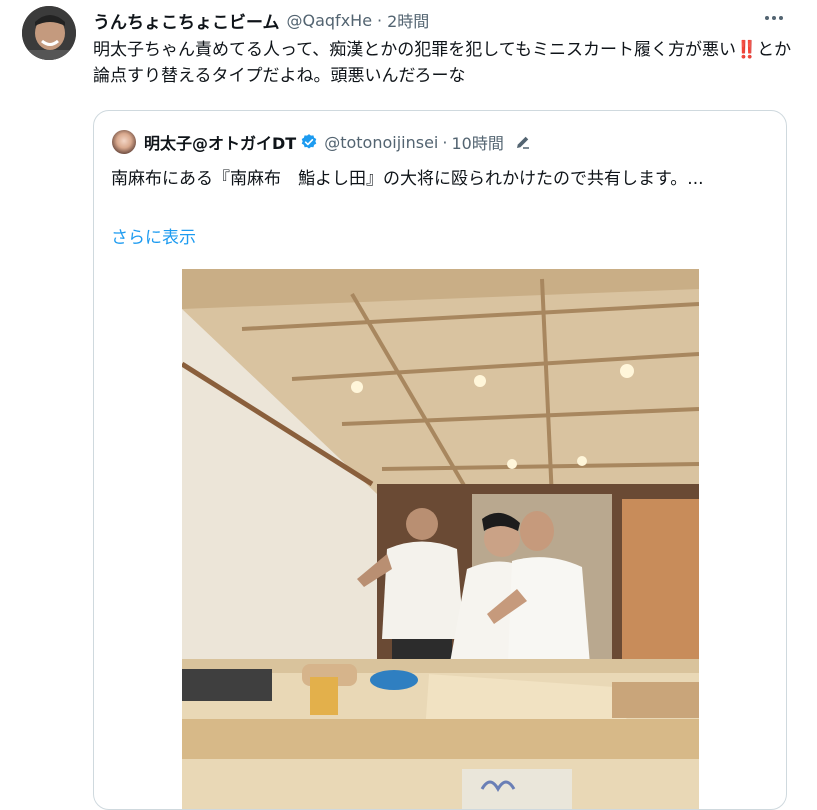 This screenshot has height=810, width=817. What do you see at coordinates (49, 33) in the screenshot?
I see `avatar` at bounding box center [49, 33].